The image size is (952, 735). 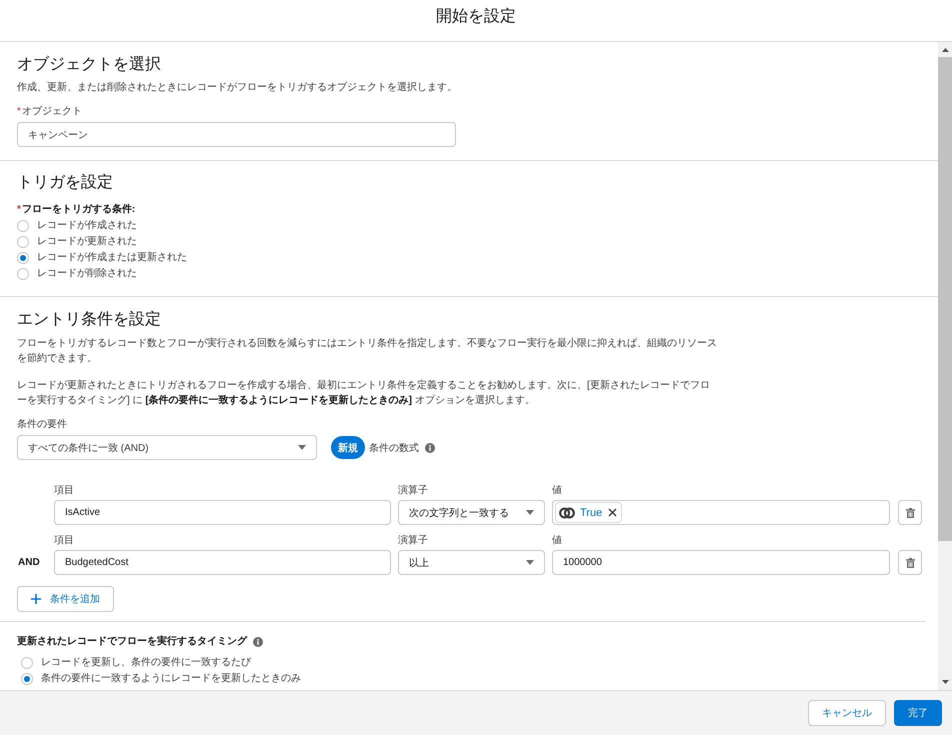 What do you see at coordinates (721, 512) in the screenshot?
I see `value-field: True` at bounding box center [721, 512].